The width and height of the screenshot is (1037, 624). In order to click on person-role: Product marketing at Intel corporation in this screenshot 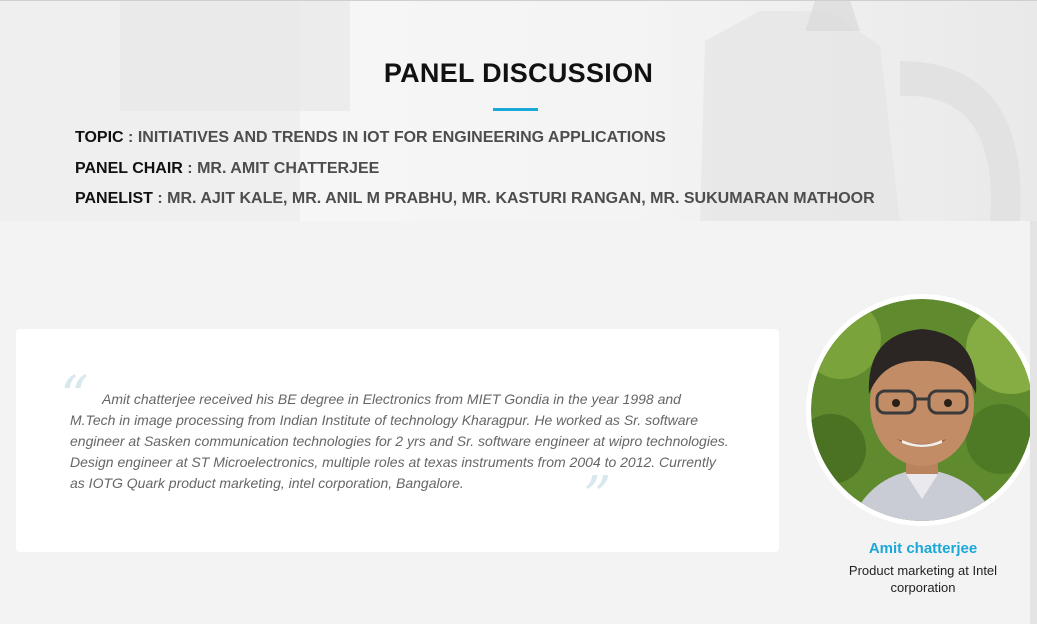, I will do `click(923, 579)`.